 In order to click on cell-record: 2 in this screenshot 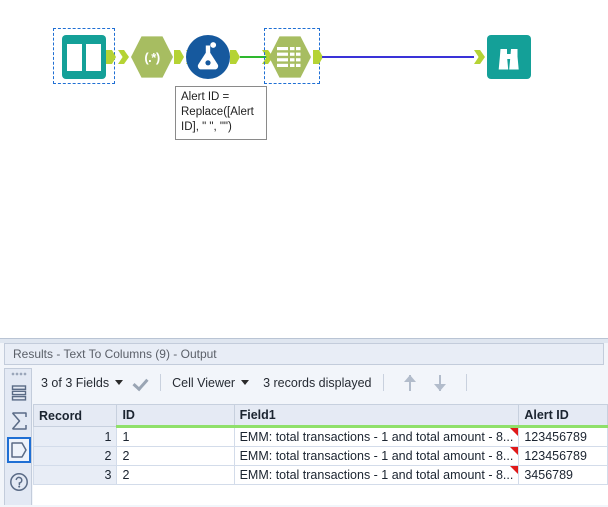, I will do `click(75, 456)`.